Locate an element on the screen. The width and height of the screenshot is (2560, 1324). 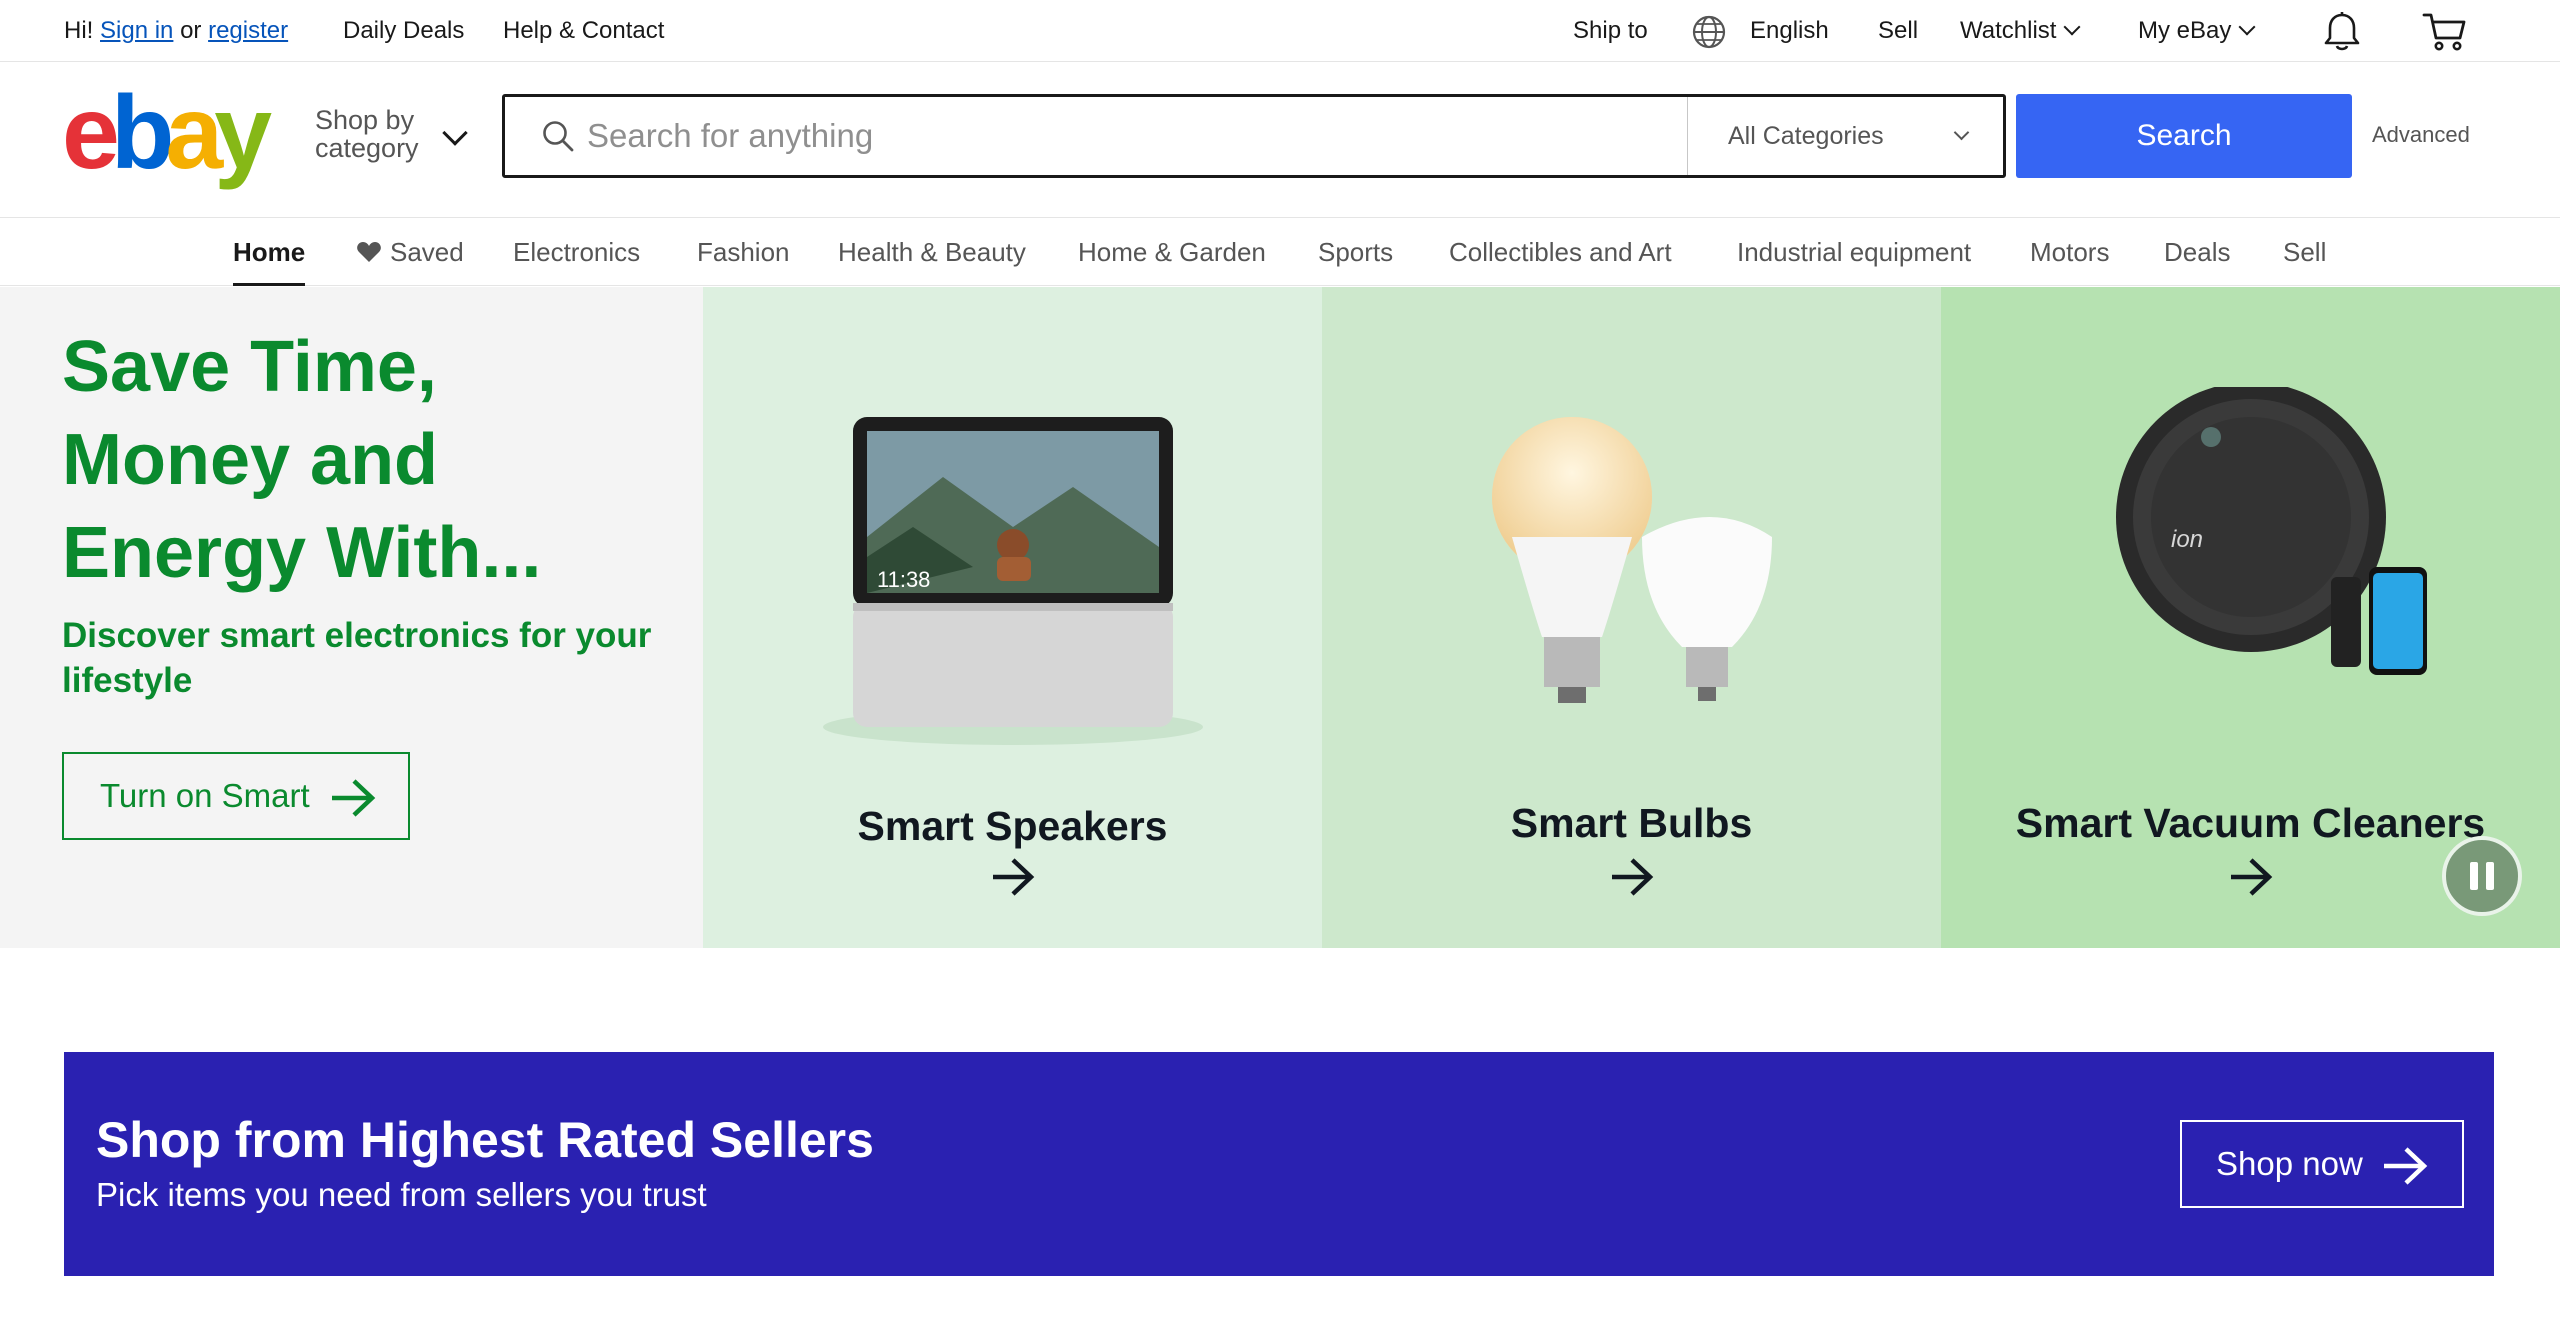
advanced-search-link: Advanced is located at coordinates (2421, 135).